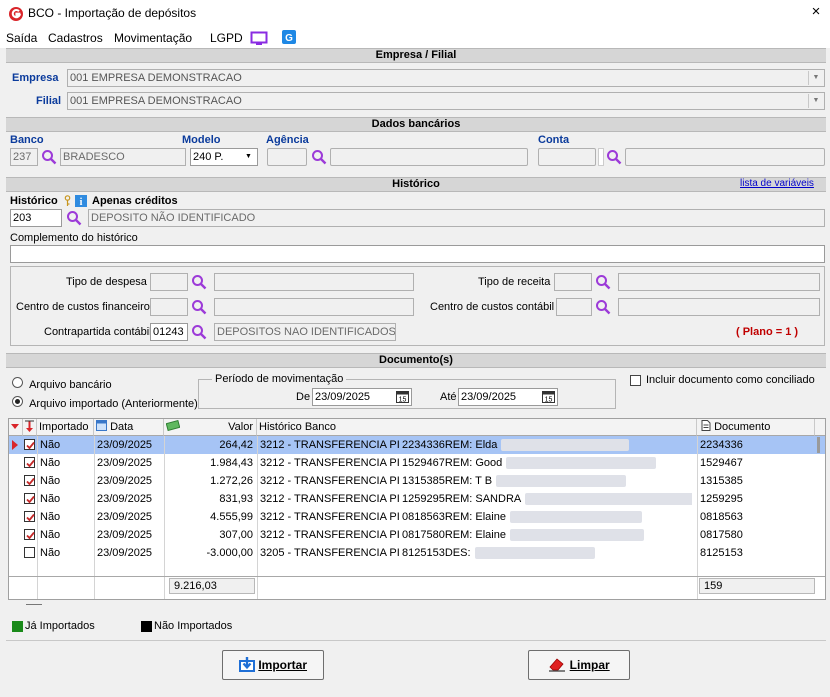  What do you see at coordinates (719, 282) in the screenshot?
I see `tipo-receita-desc` at bounding box center [719, 282].